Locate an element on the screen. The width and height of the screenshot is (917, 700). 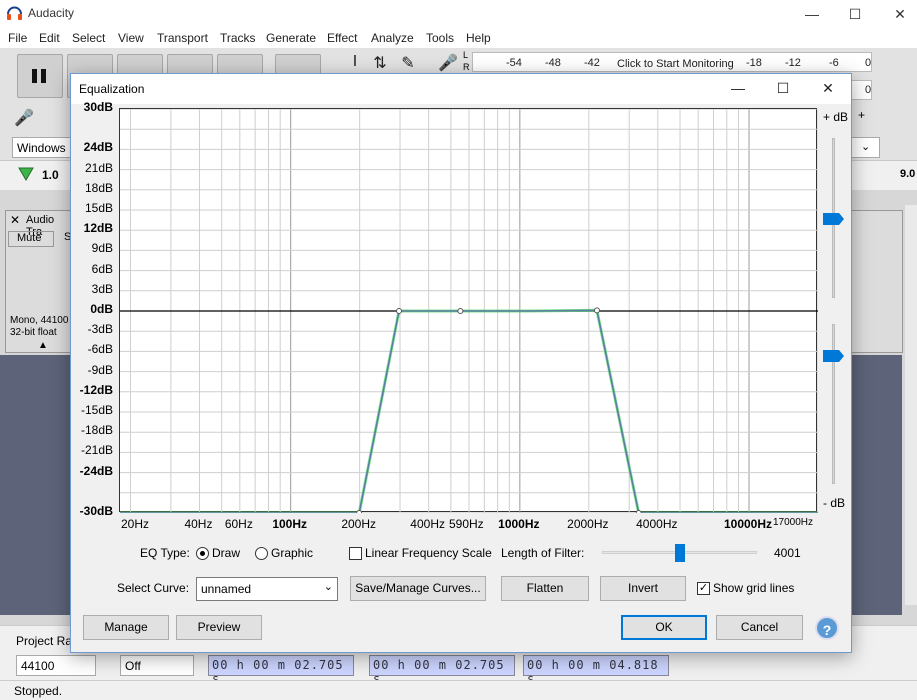
track-waveform is located at coordinates (877, 281).